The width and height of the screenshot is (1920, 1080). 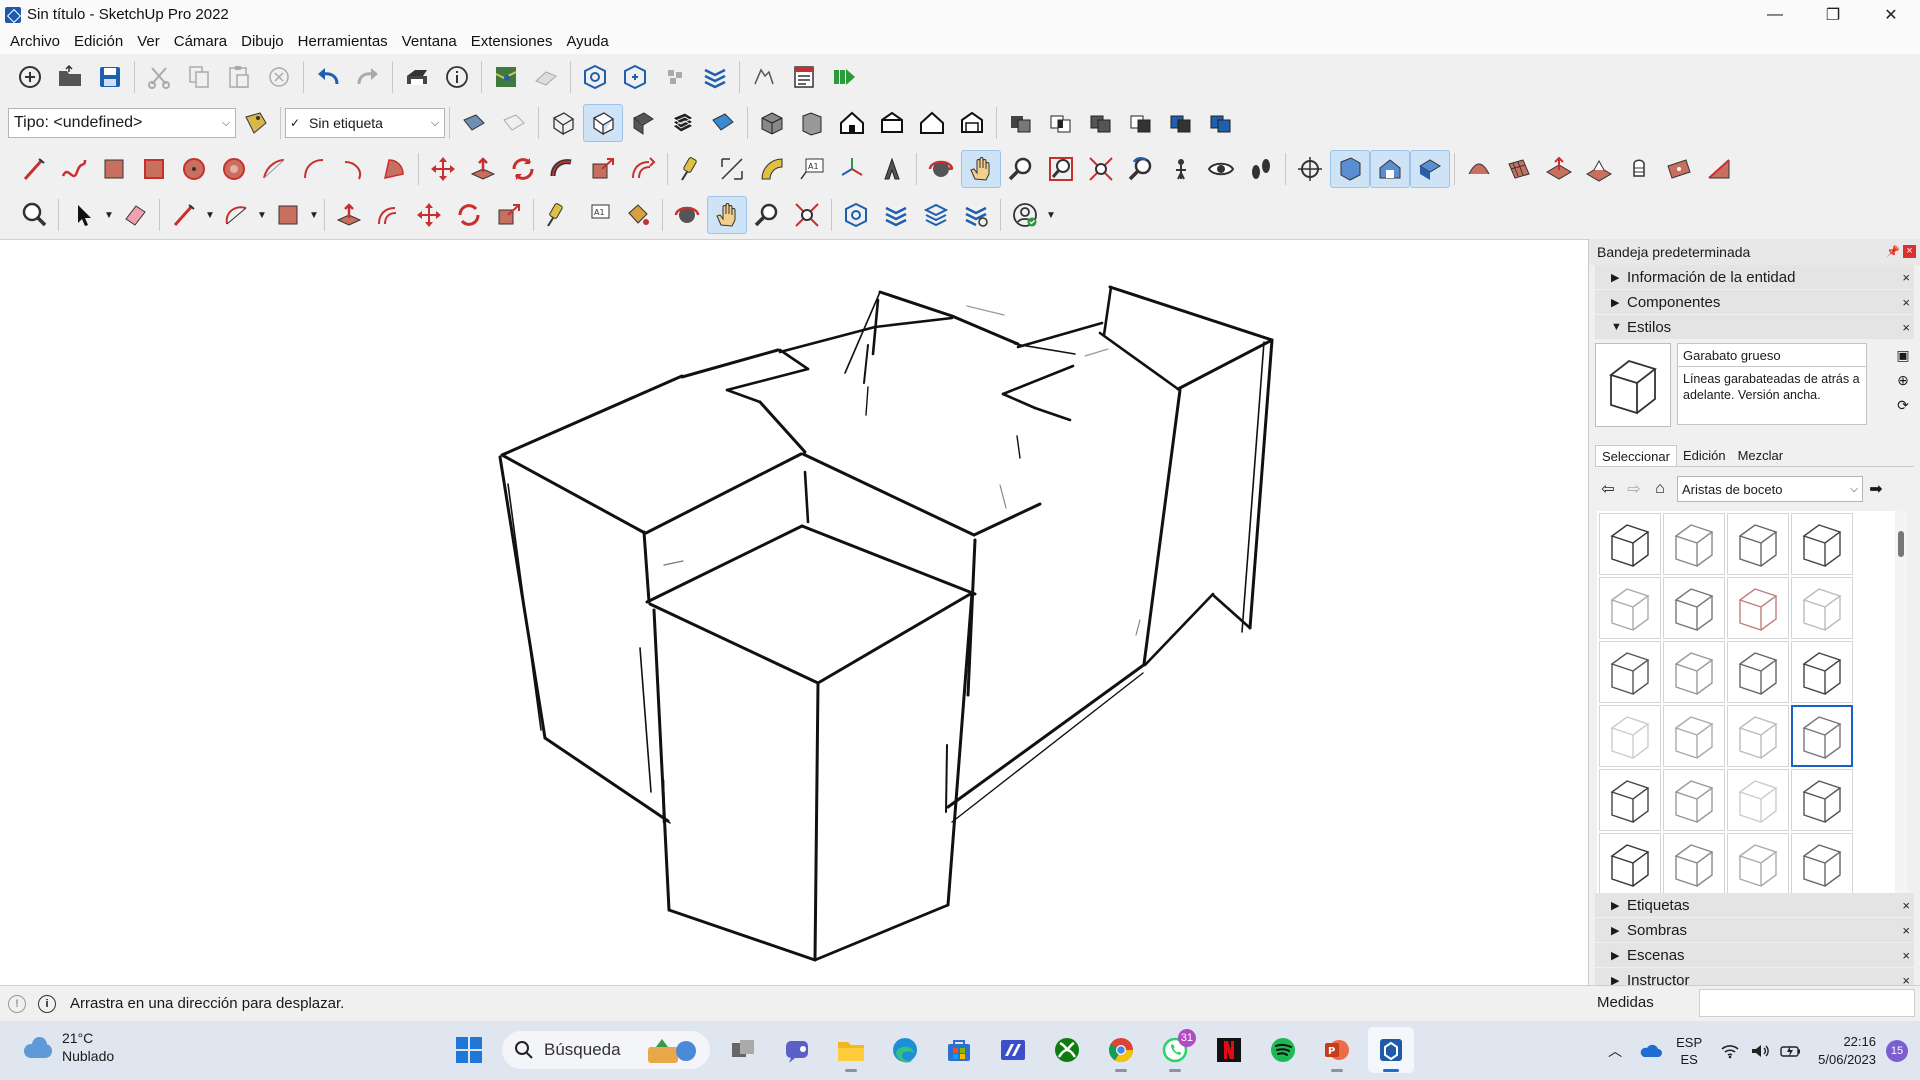 What do you see at coordinates (892, 123) in the screenshot?
I see `right-view-icon` at bounding box center [892, 123].